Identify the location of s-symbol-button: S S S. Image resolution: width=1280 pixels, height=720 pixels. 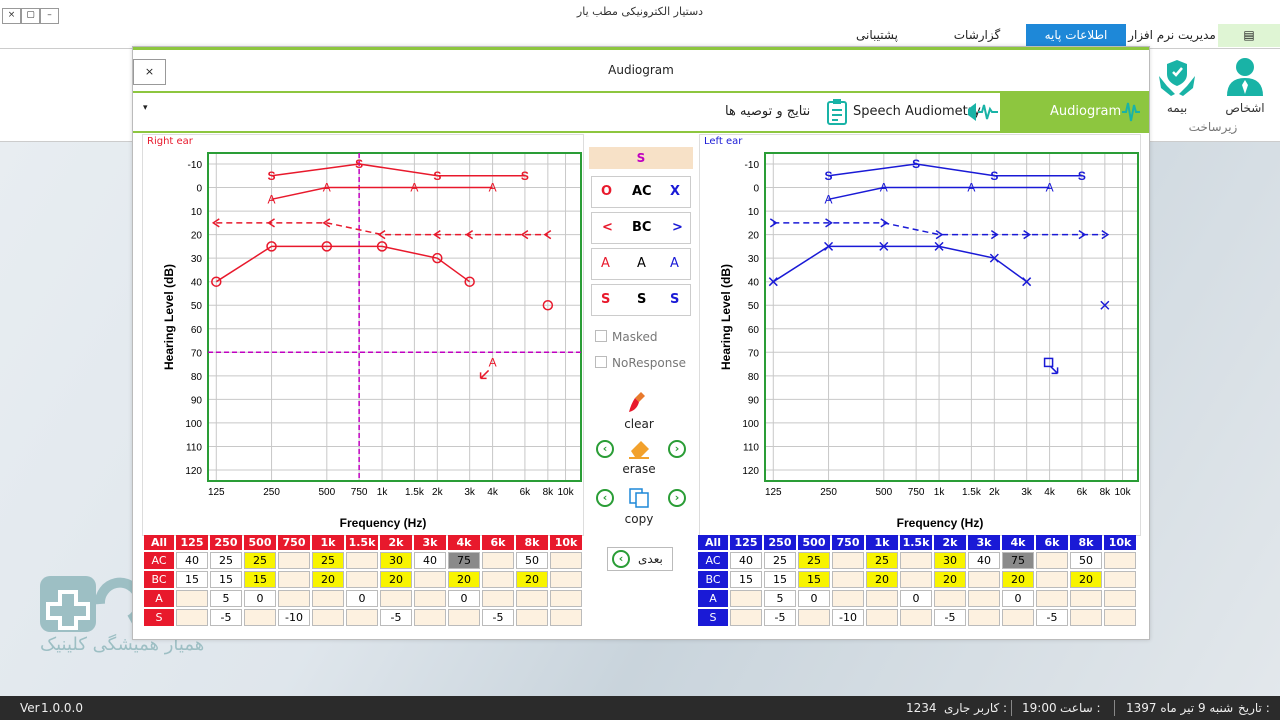
(641, 300).